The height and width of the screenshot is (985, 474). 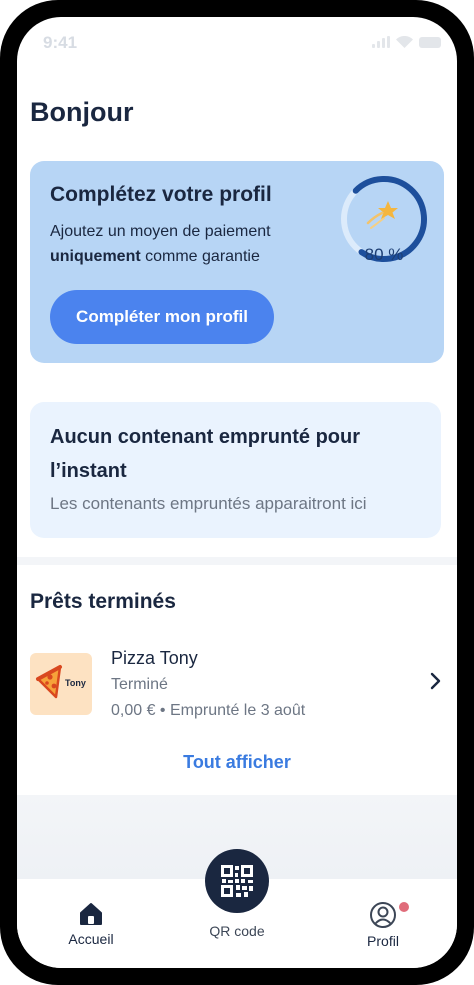 What do you see at coordinates (383, 941) in the screenshot?
I see `tab-profile-label: Profil` at bounding box center [383, 941].